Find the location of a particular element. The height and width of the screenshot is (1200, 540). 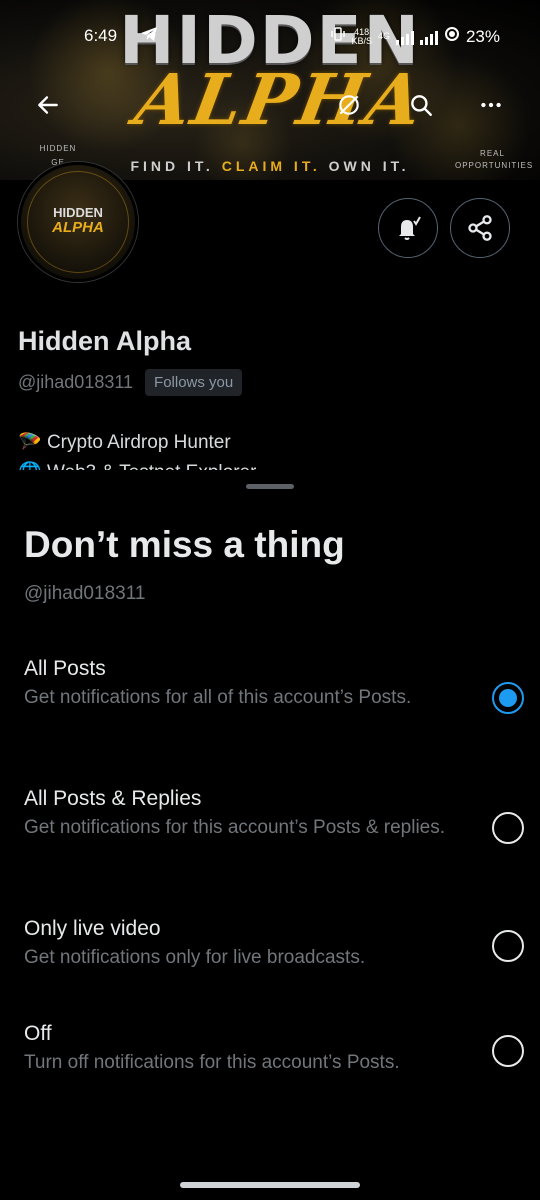

network-type: 4G is located at coordinates (383, 36).